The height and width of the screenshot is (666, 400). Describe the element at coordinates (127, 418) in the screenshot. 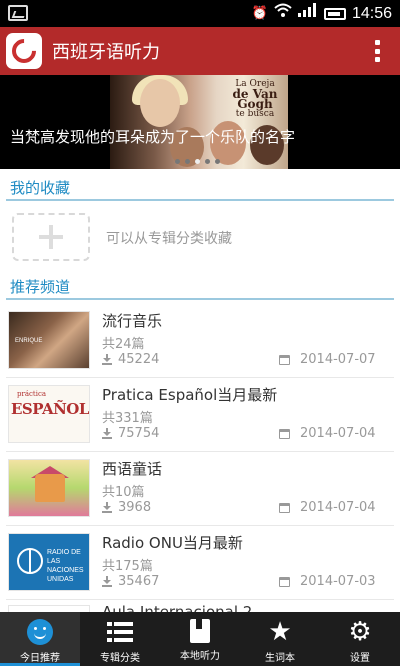

I see `channel-count: 共331篇` at that location.